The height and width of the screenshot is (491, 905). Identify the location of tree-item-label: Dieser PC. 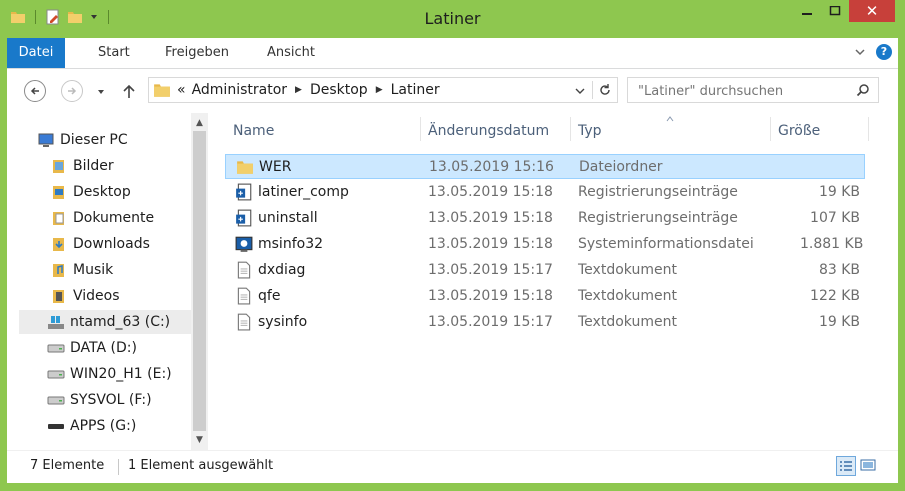
(94, 140).